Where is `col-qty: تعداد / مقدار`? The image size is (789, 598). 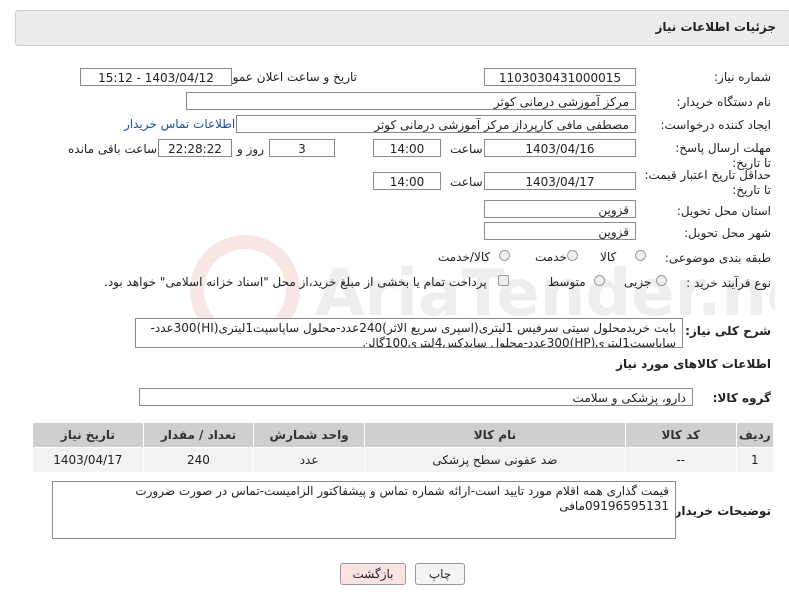 col-qty: تعداد / مقدار is located at coordinates (198, 435).